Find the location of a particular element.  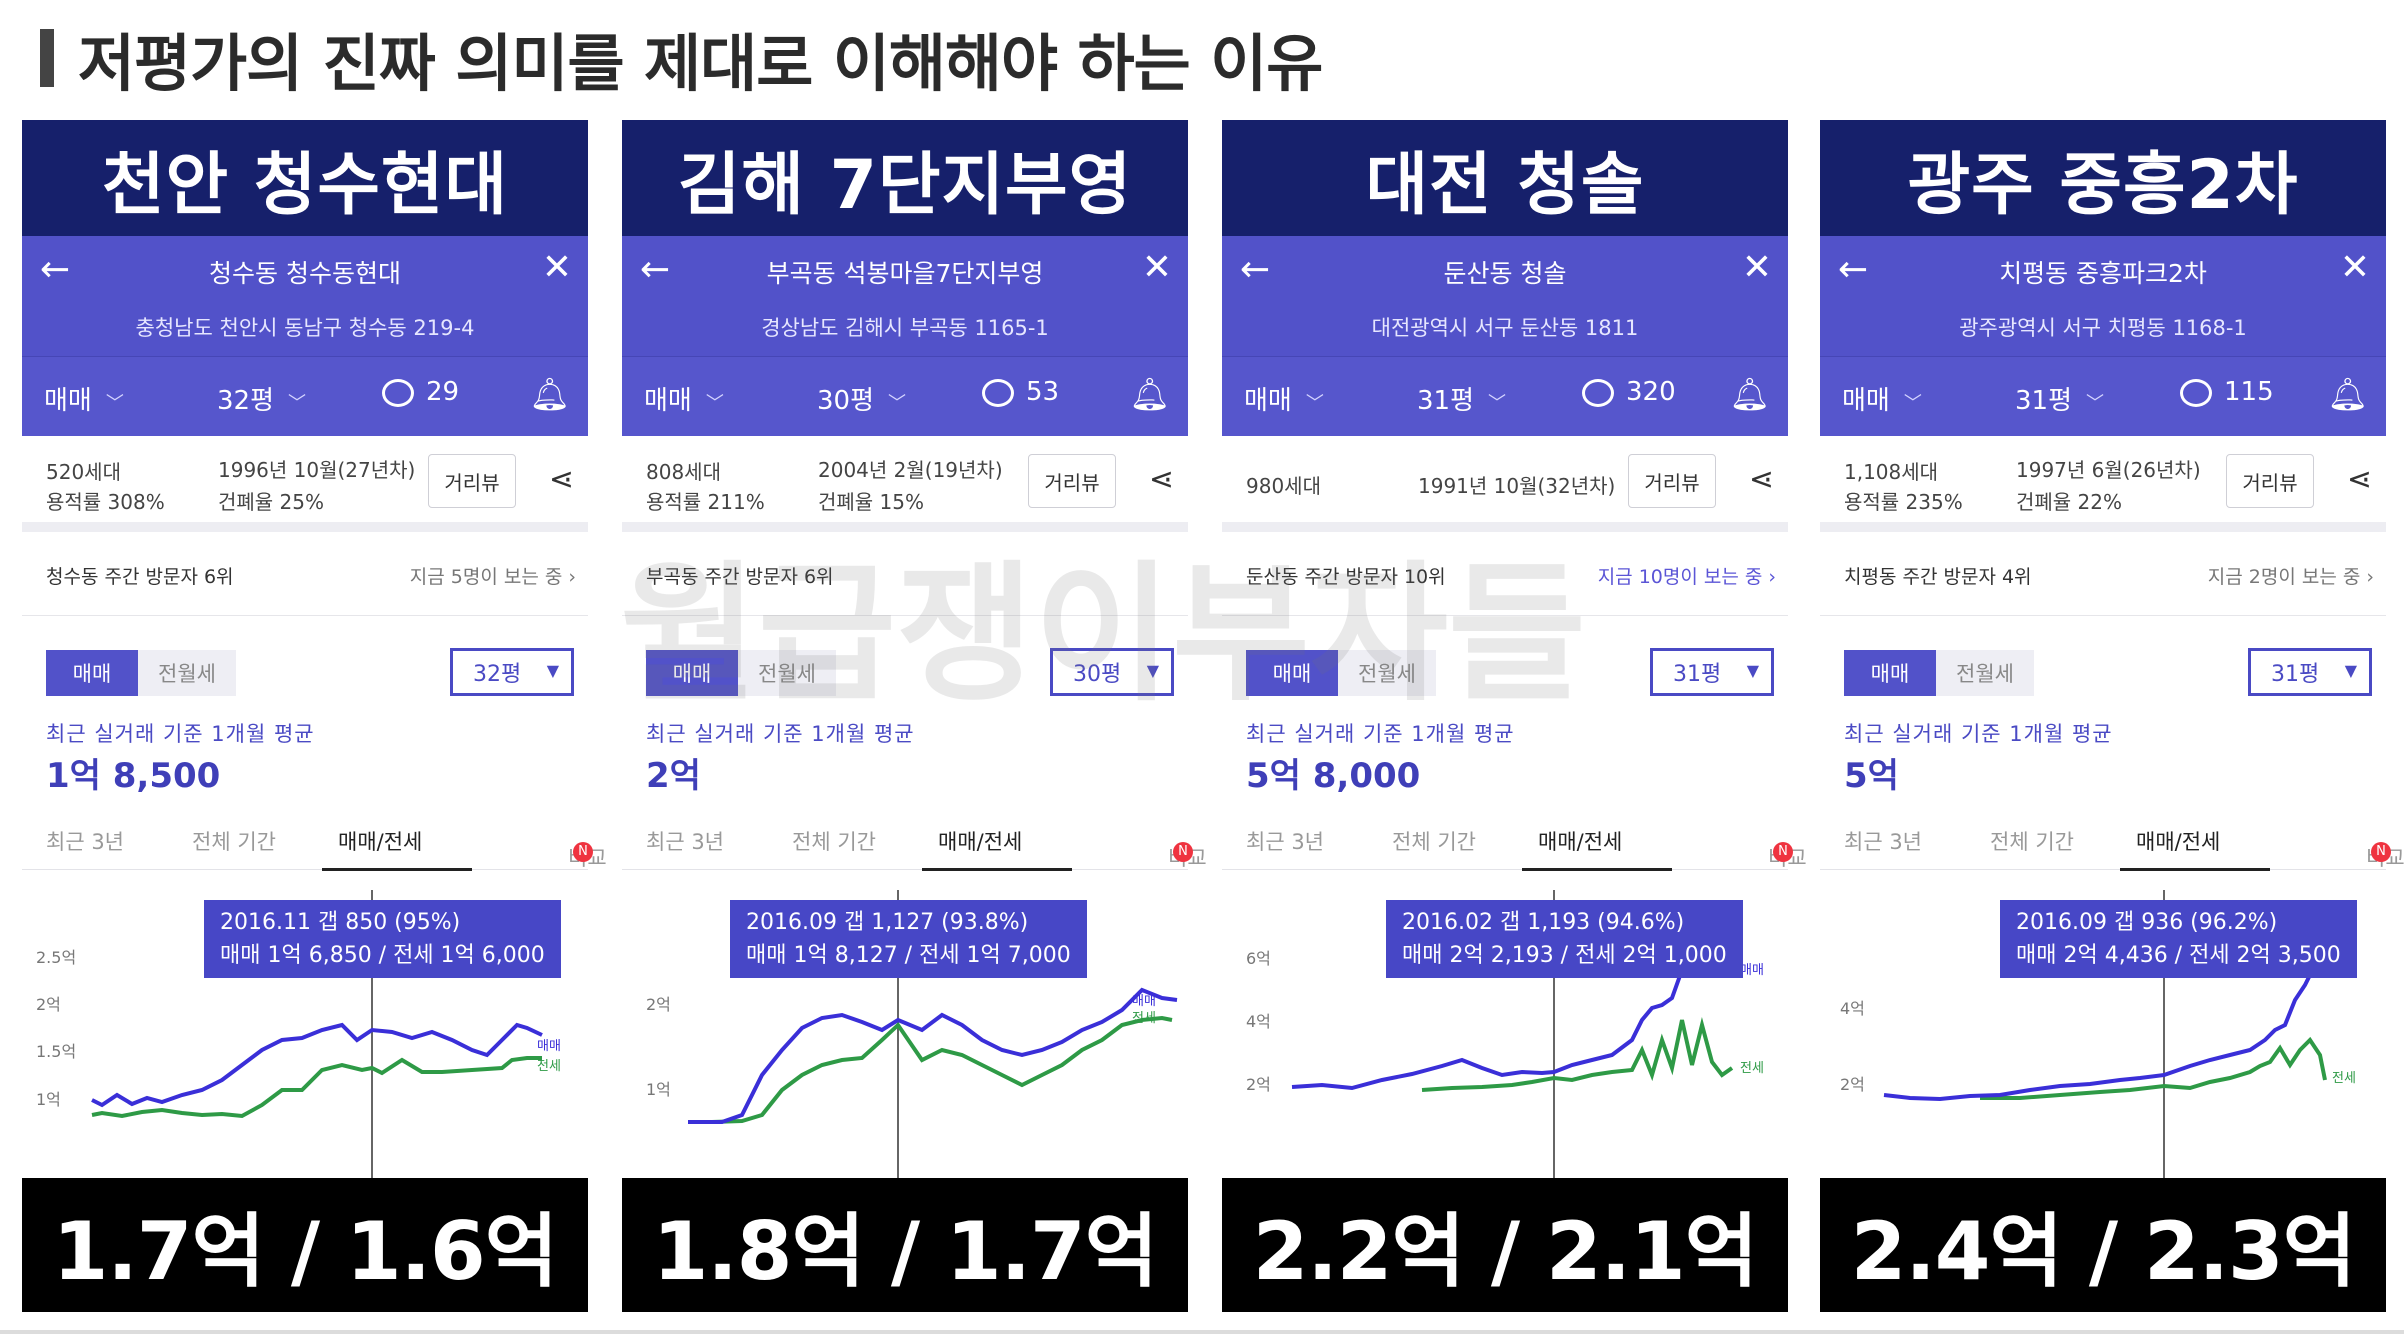

floor-area-ratio: 용적률 235% is located at coordinates (1903, 502).